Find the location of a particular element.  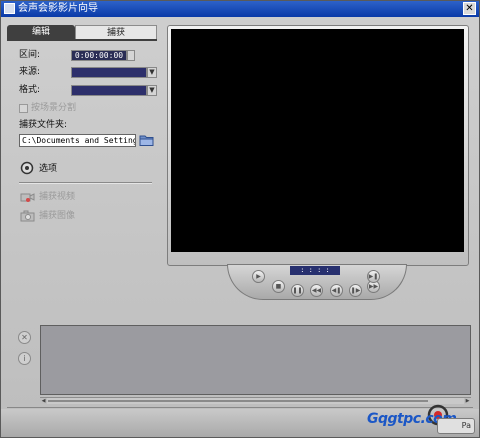

panel-divider is located at coordinates (85, 183).